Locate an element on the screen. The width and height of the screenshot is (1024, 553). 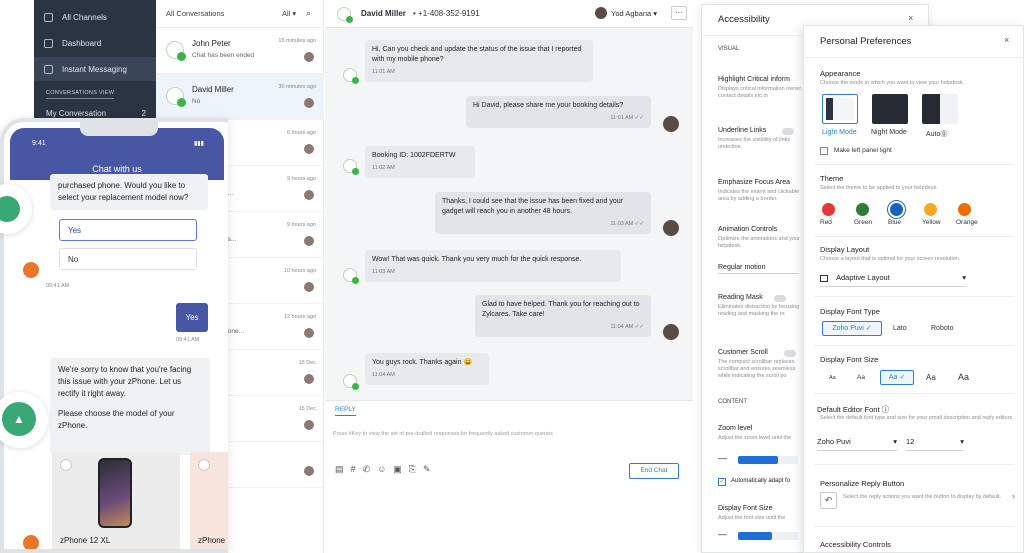
nav-instant-messaging: Instant Messaging is located at coordinates (95, 69).